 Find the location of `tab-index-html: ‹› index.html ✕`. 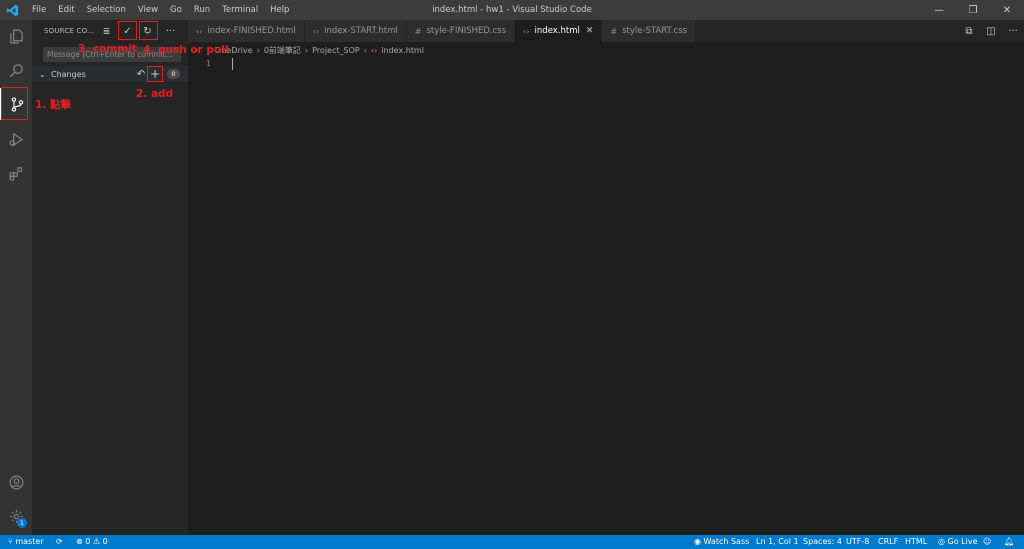

tab-index-html: ‹› index.html ✕ is located at coordinates (559, 31).